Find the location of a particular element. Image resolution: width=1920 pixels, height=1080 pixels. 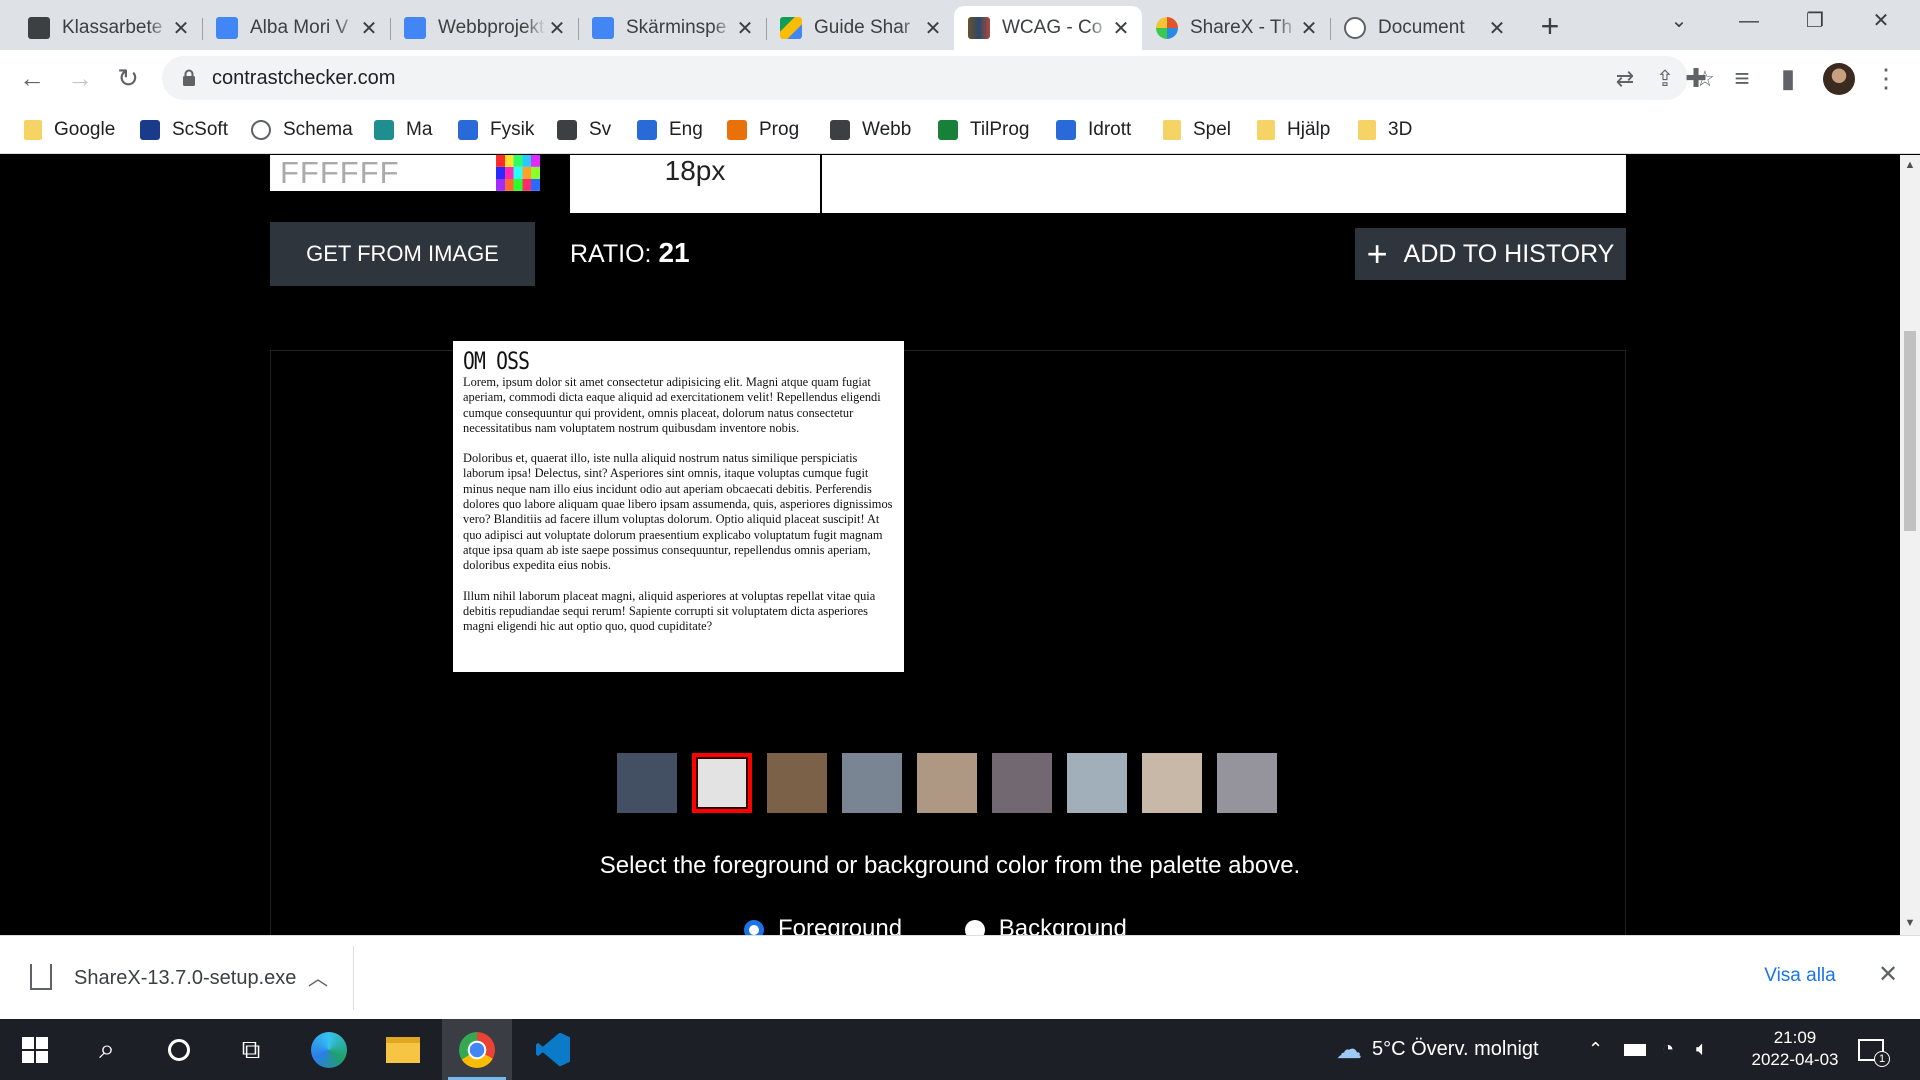

cortana-icon is located at coordinates (179, 1049).